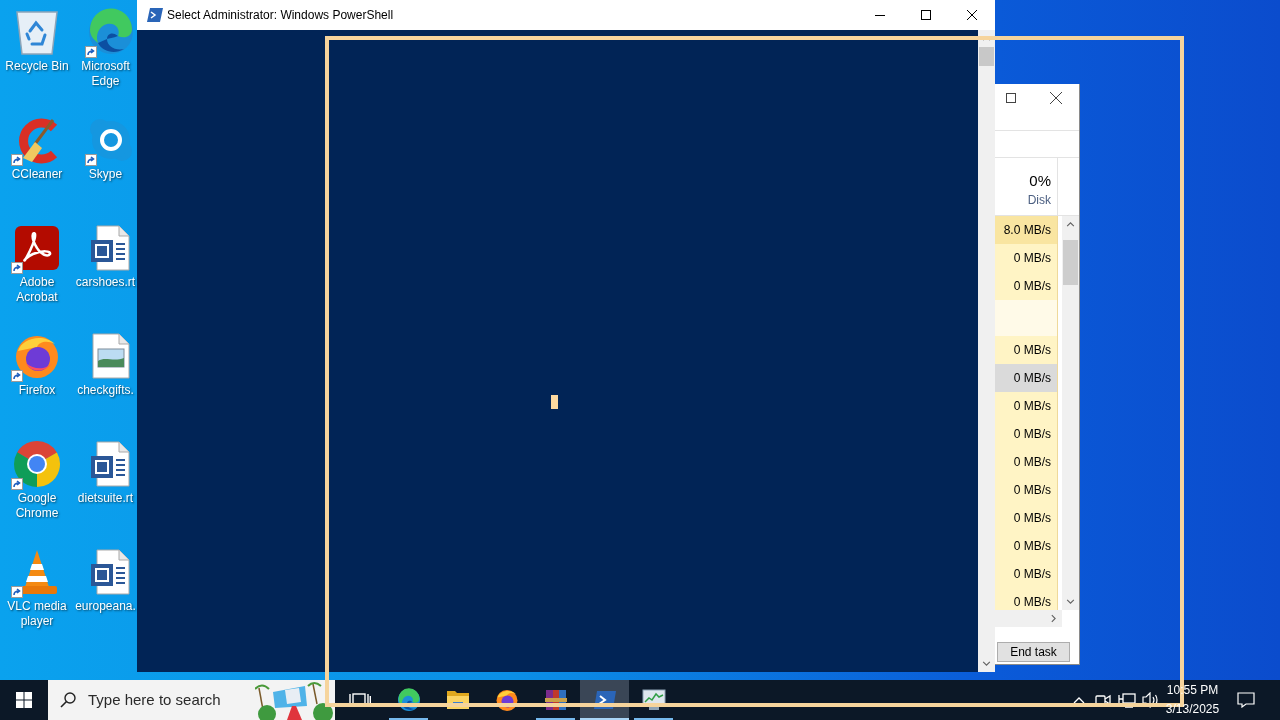 This screenshot has width=1280, height=720. Describe the element at coordinates (37, 248) in the screenshot. I see `acrobat-logo-icon` at that location.